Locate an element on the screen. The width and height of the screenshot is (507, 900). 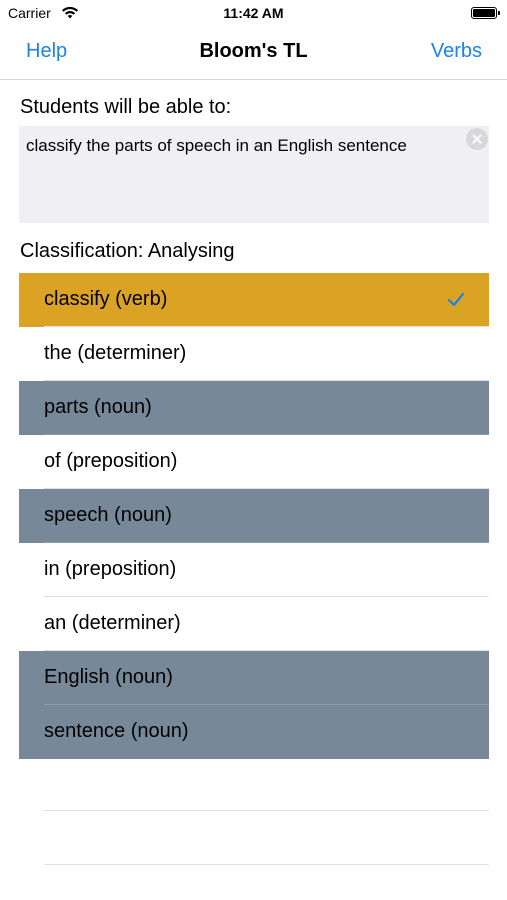
word-label: speech (noun) is located at coordinates (108, 515).